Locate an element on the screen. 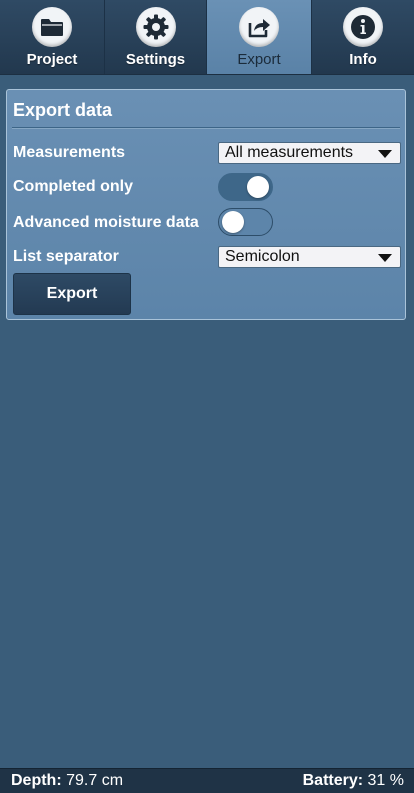 The image size is (414, 793). depth-label: Depth: is located at coordinates (36, 780).